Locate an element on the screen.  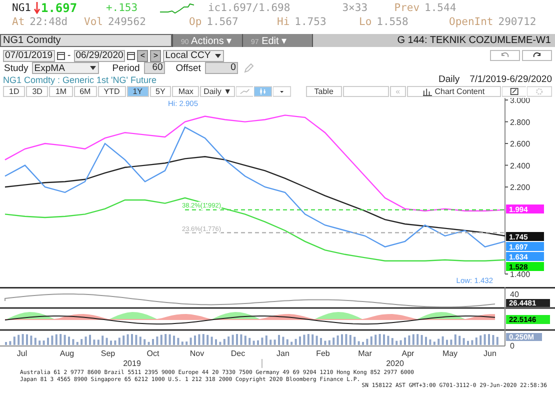
offset-label: Offset is located at coordinates (188, 68).